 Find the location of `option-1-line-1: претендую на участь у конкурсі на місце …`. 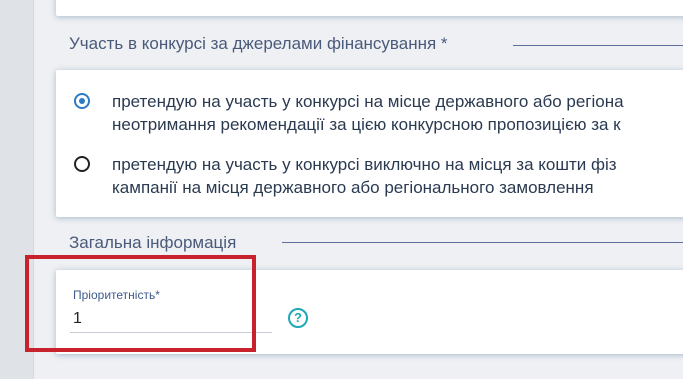

option-1-line-1: претендую на участь у конкурсі на місце … is located at coordinates (368, 101).